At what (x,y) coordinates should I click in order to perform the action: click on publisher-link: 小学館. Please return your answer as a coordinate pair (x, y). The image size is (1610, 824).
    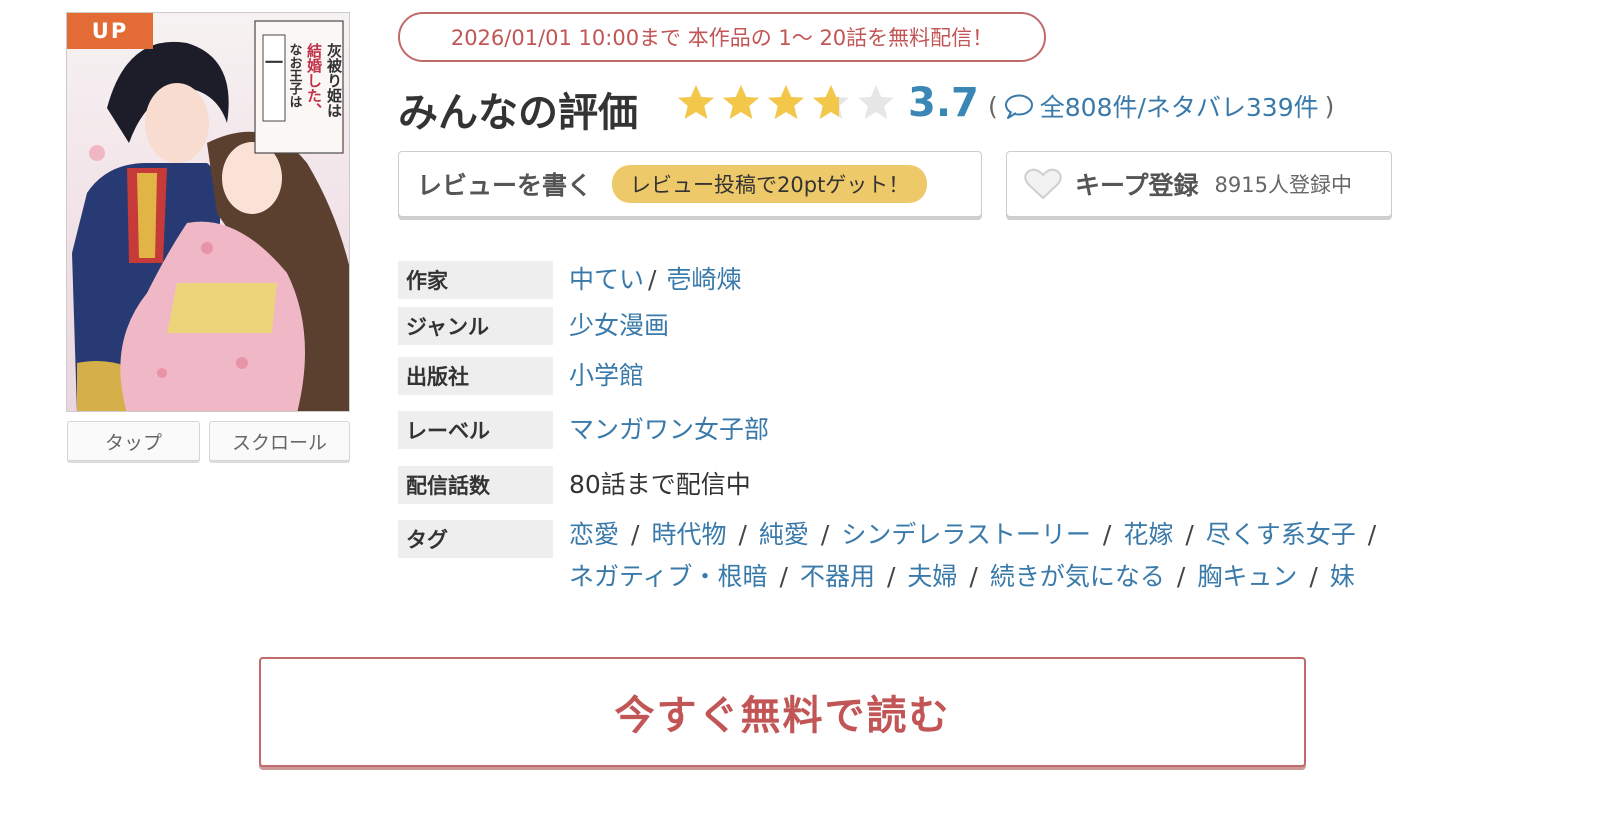
    Looking at the image, I should click on (606, 375).